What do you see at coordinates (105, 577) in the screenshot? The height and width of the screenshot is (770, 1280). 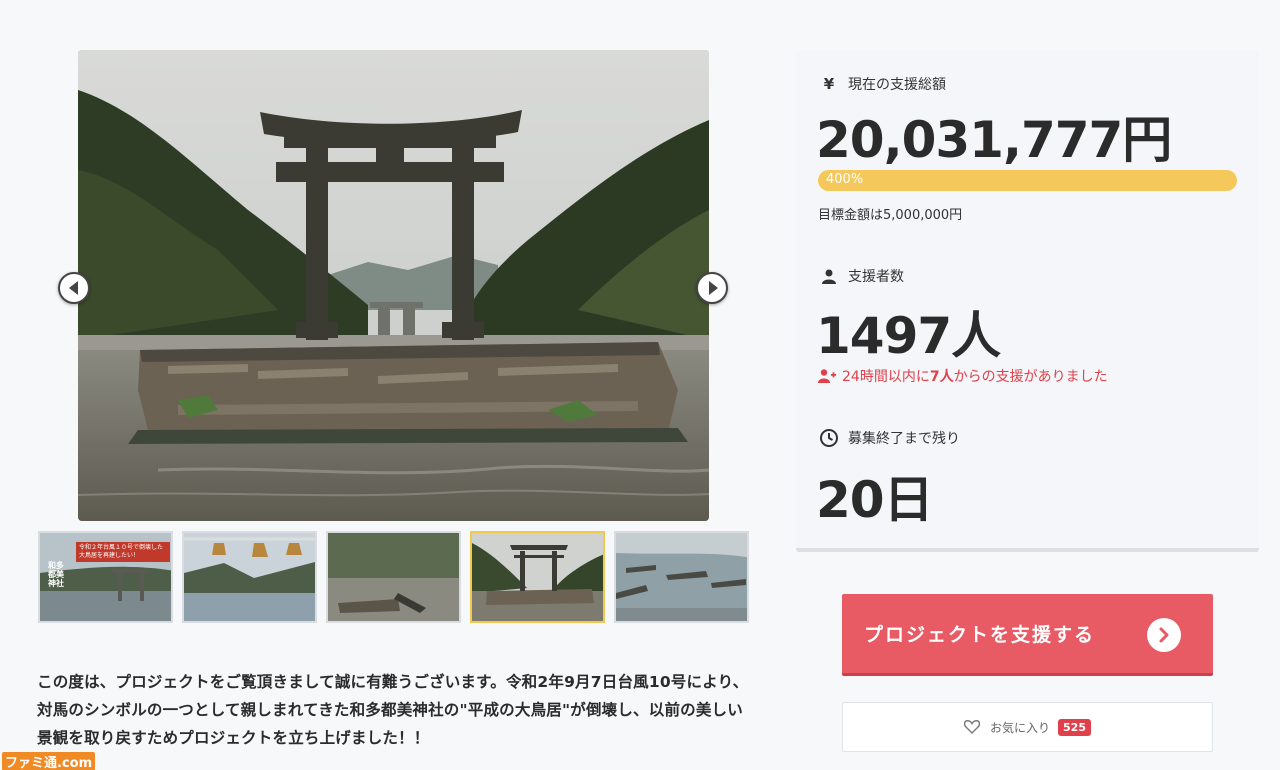 I see `thumbnail-1: 令和２年台風１０号で倒壊した大鳥居を再建したい！ 和多都美神社` at bounding box center [105, 577].